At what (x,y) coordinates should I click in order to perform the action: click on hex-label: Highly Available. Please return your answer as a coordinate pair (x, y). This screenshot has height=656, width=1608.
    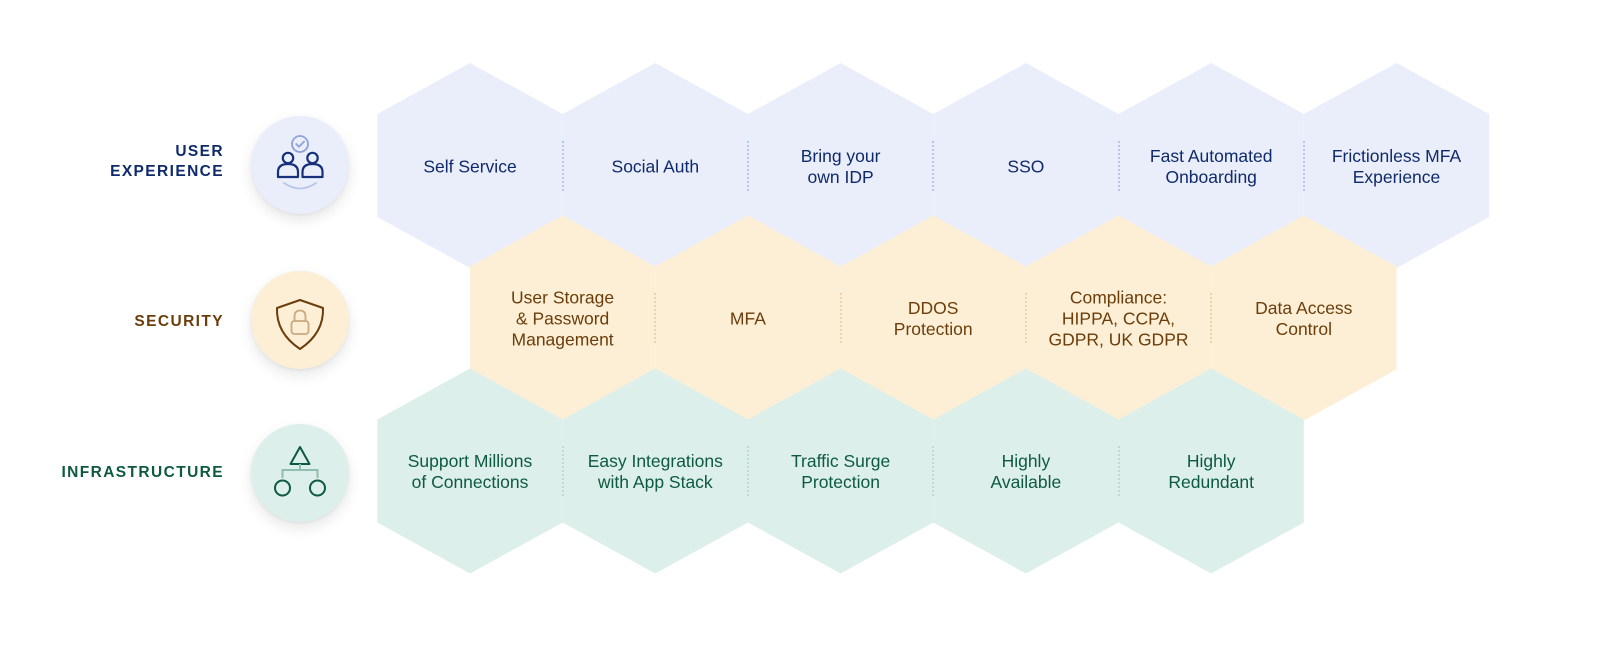
    Looking at the image, I should click on (1026, 472).